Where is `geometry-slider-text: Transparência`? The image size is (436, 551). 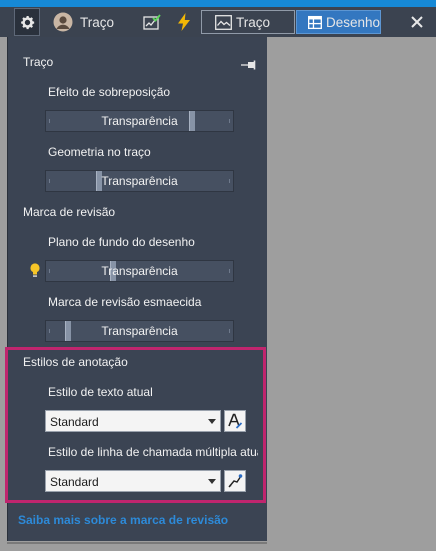
geometry-slider-text: Transparência is located at coordinates (139, 181).